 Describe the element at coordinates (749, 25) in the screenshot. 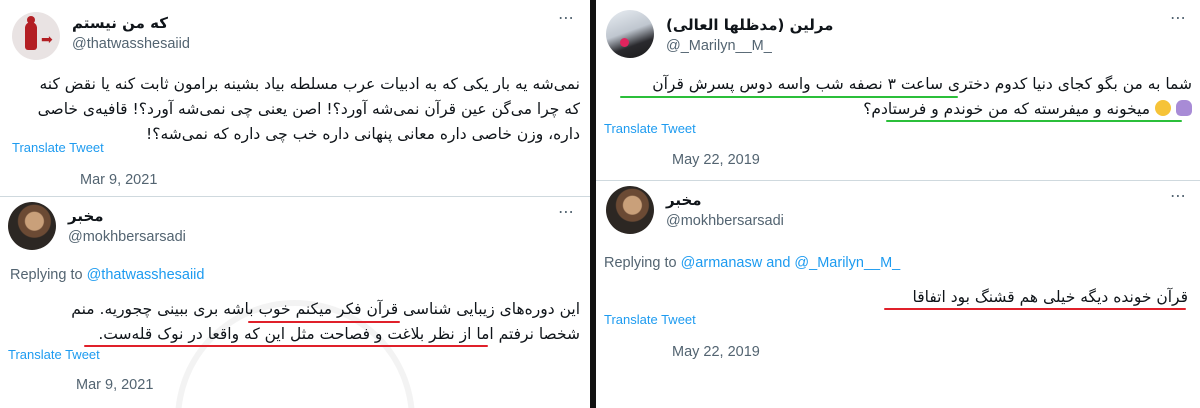

I see `display-name: مرلین (مدظلها العالی)` at that location.